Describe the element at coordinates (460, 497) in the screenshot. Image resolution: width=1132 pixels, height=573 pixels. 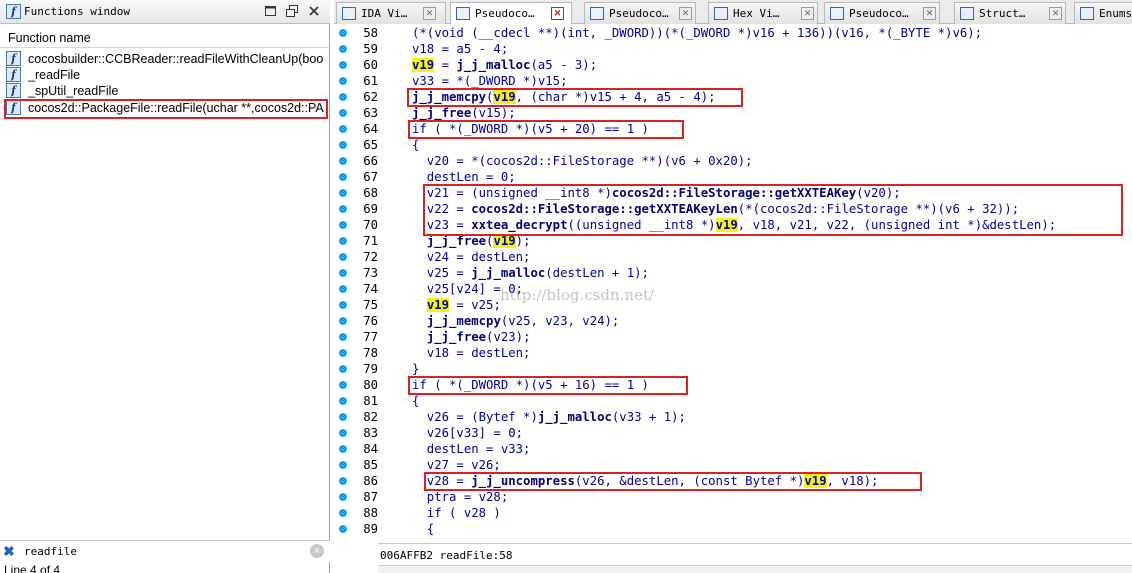
I see `code-text: ptra = v28;` at that location.